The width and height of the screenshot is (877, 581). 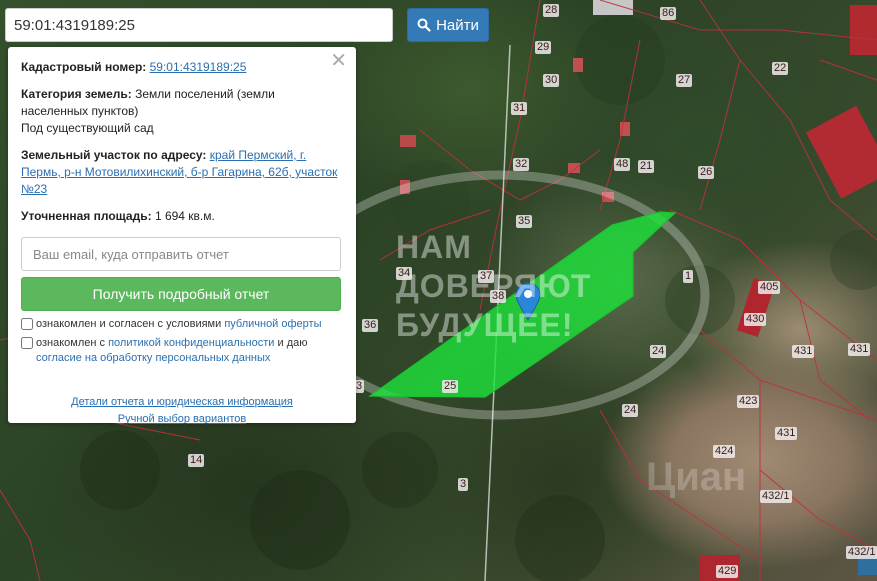 I want to click on category-label: Категория земель:, so click(x=76, y=94).